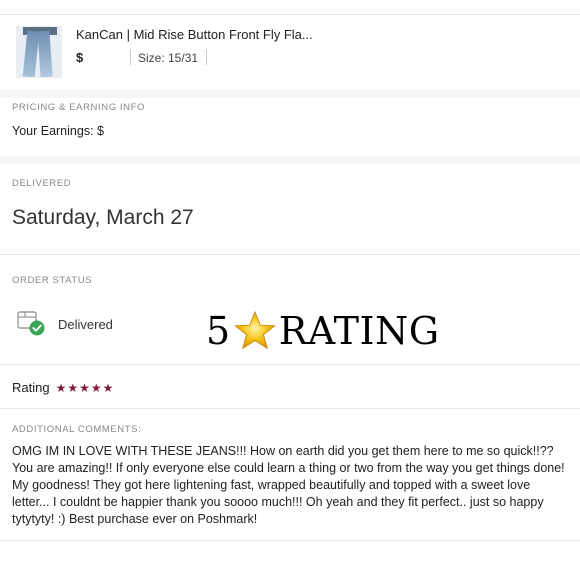 The width and height of the screenshot is (580, 580). I want to click on order-status-value: Delivered, so click(85, 324).